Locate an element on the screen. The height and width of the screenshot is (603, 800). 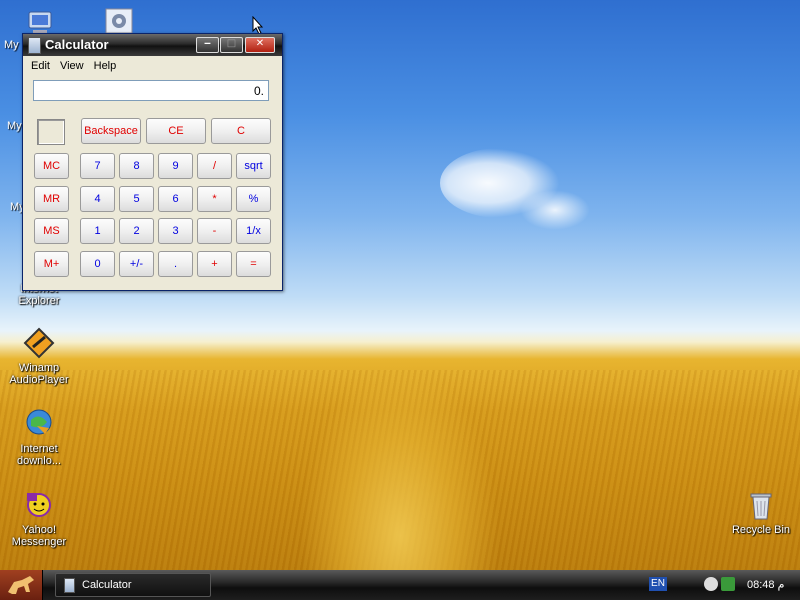
digit-5-button: 5 is located at coordinates (136, 199).